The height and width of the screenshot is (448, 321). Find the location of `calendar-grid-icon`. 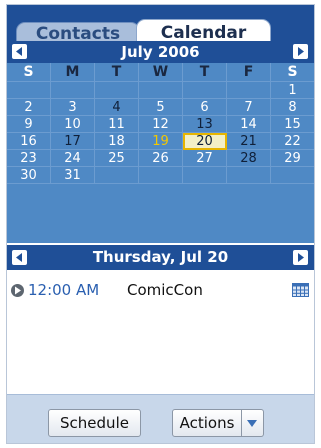

calendar-grid-icon is located at coordinates (300, 290).